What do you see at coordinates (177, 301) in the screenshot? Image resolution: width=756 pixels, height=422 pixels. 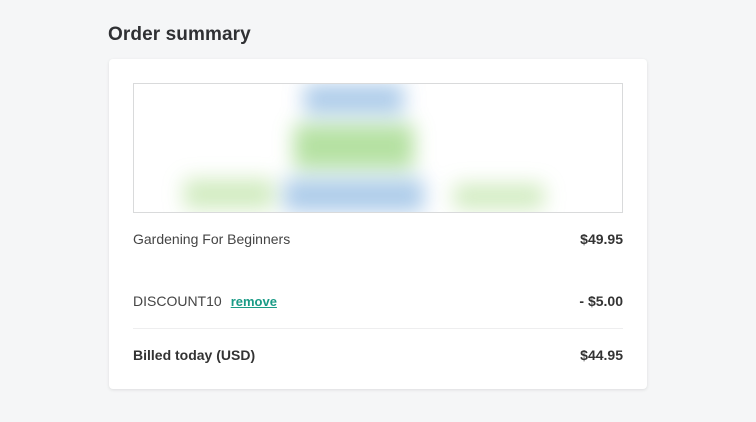 I see `discount-code: DISCOUNT10` at bounding box center [177, 301].